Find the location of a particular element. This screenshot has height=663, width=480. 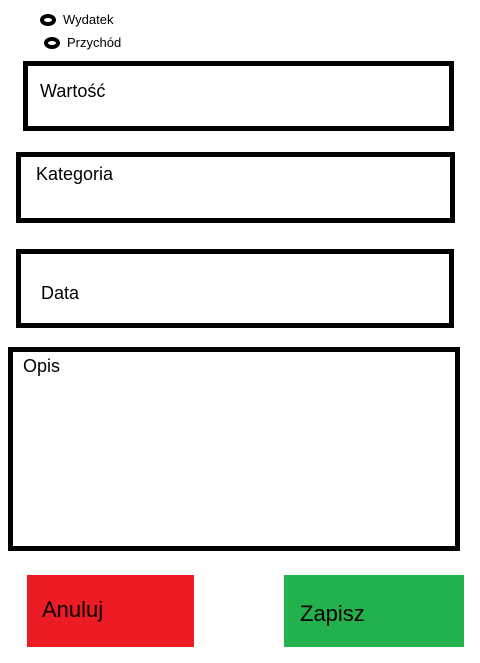

value-input is located at coordinates (240, 116).